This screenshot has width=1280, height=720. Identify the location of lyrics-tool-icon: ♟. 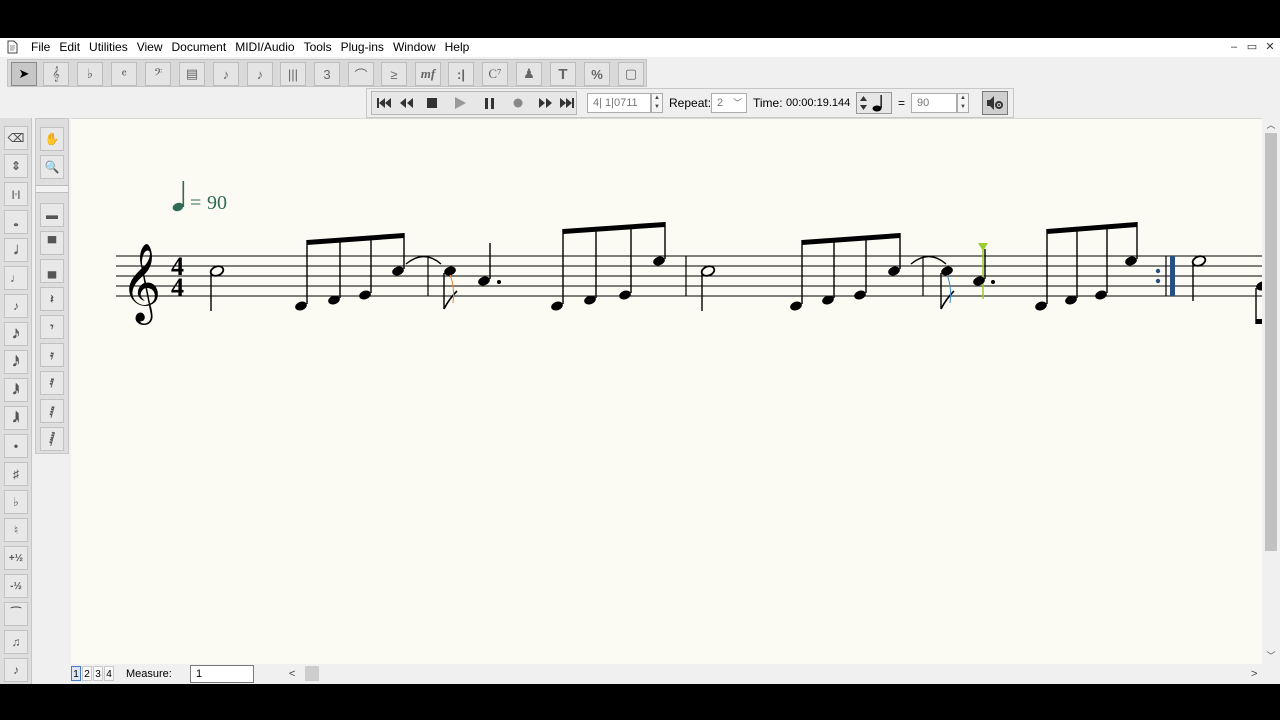
(529, 74).